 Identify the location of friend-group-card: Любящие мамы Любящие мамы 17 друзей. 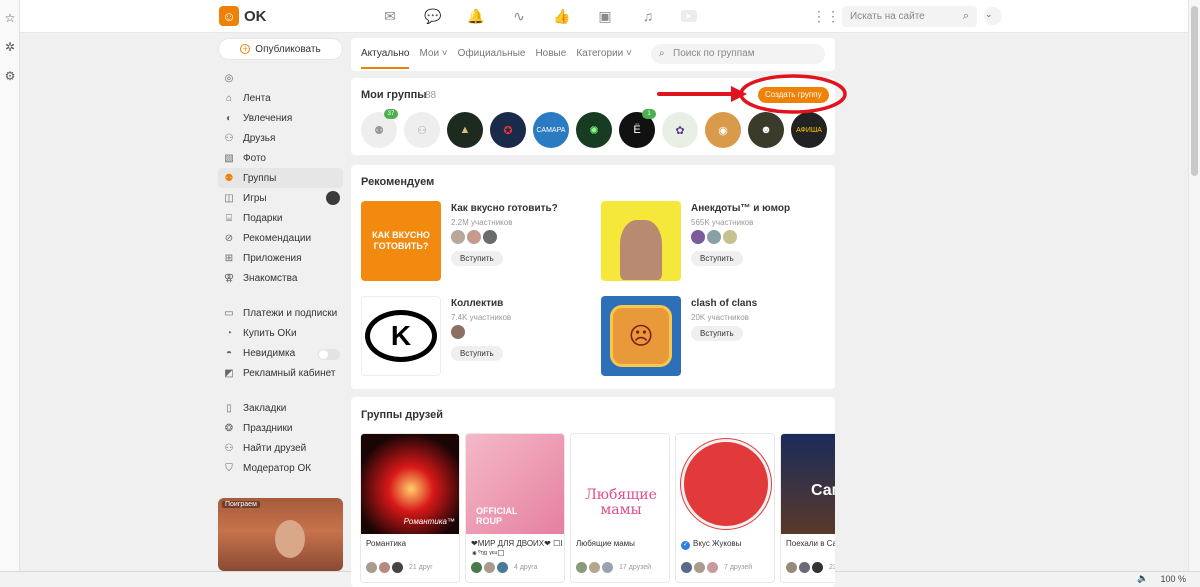
(620, 508).